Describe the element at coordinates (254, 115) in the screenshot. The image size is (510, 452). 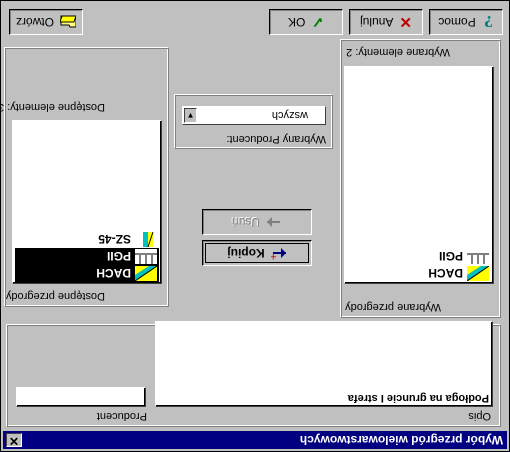
I see `producer-select: ▼ wszych` at that location.